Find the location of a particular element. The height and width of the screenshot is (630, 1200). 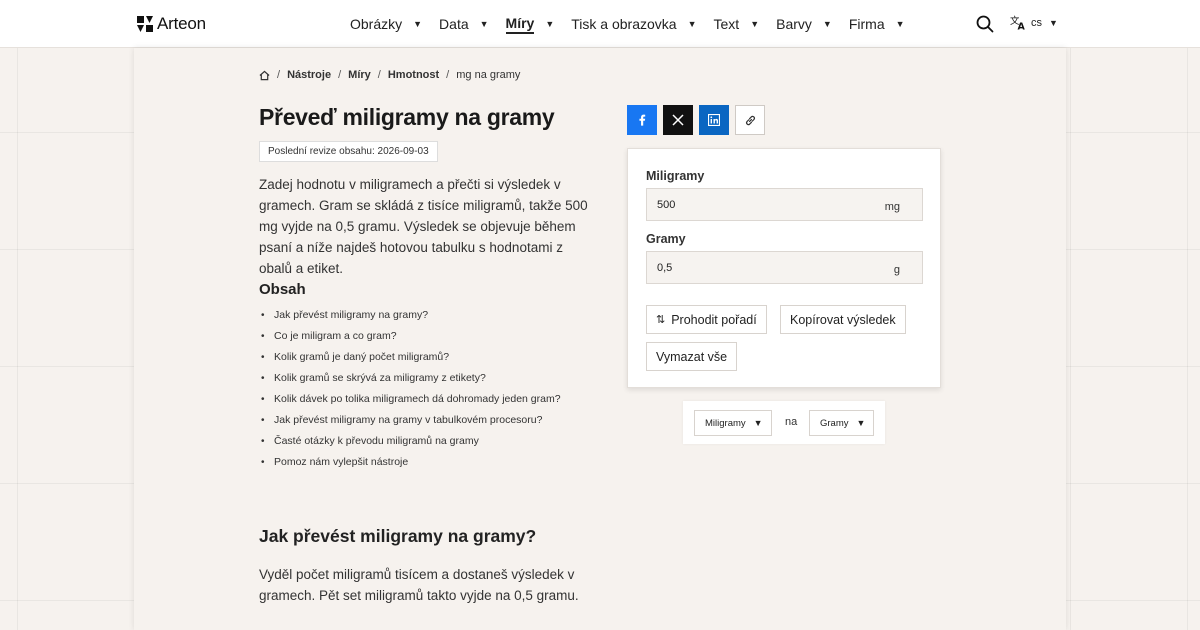

unit-connector: na is located at coordinates (791, 422).